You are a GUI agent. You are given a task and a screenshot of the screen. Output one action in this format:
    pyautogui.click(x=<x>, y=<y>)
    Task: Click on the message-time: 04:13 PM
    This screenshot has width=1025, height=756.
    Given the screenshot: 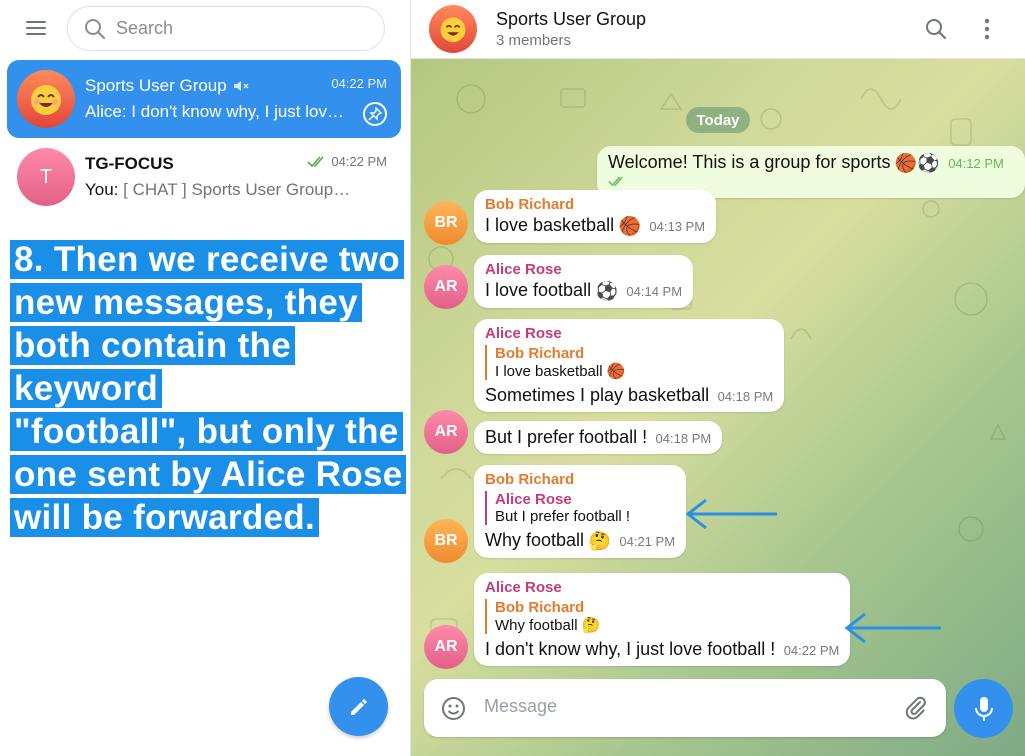 What is the action you would take?
    pyautogui.click(x=677, y=226)
    